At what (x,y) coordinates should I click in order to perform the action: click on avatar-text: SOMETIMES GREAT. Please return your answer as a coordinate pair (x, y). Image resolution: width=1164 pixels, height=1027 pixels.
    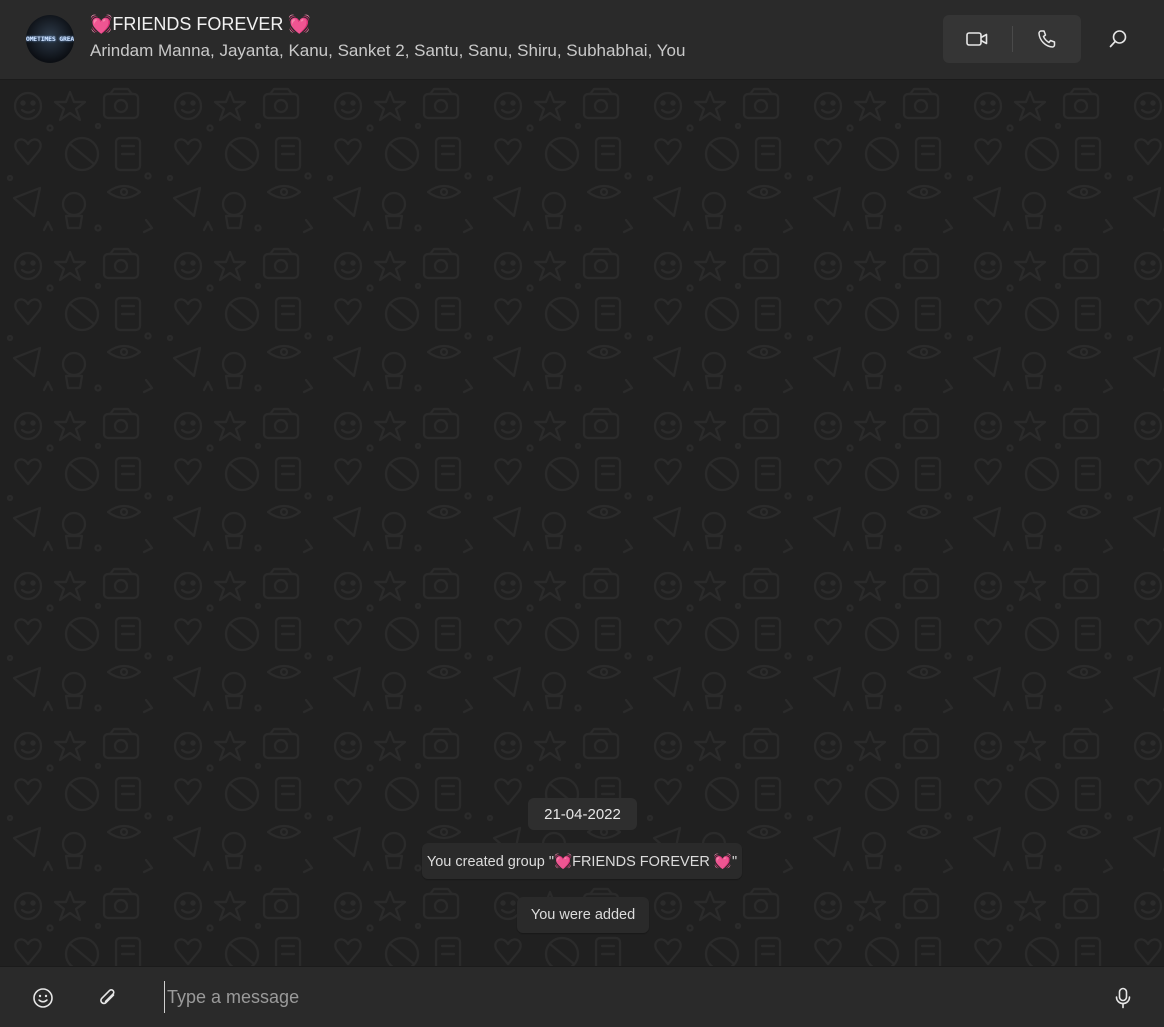
    Looking at the image, I should click on (50, 39).